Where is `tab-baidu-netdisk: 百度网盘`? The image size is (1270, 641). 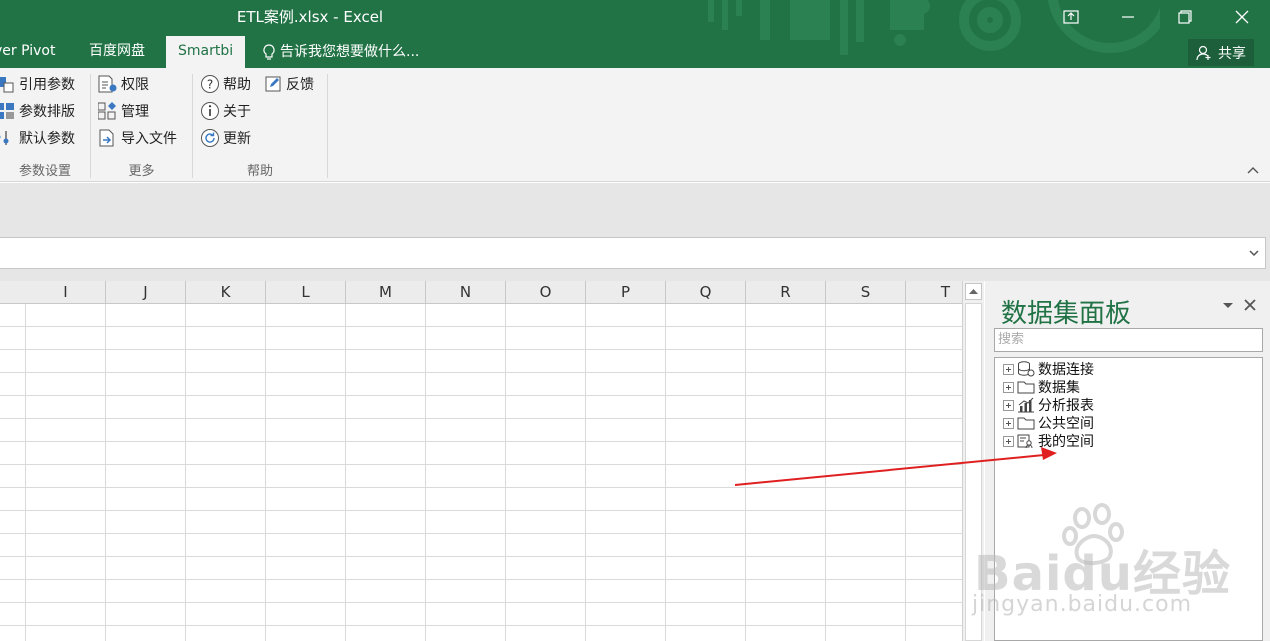 tab-baidu-netdisk: 百度网盘 is located at coordinates (117, 52).